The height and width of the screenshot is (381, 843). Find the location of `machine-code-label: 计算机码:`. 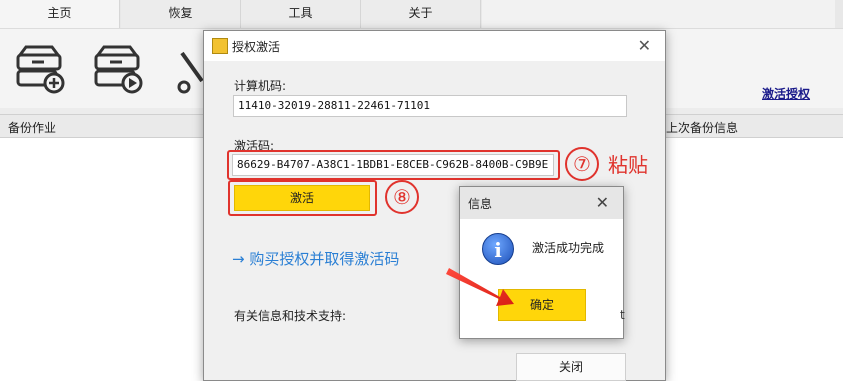

machine-code-label: 计算机码: is located at coordinates (260, 86).